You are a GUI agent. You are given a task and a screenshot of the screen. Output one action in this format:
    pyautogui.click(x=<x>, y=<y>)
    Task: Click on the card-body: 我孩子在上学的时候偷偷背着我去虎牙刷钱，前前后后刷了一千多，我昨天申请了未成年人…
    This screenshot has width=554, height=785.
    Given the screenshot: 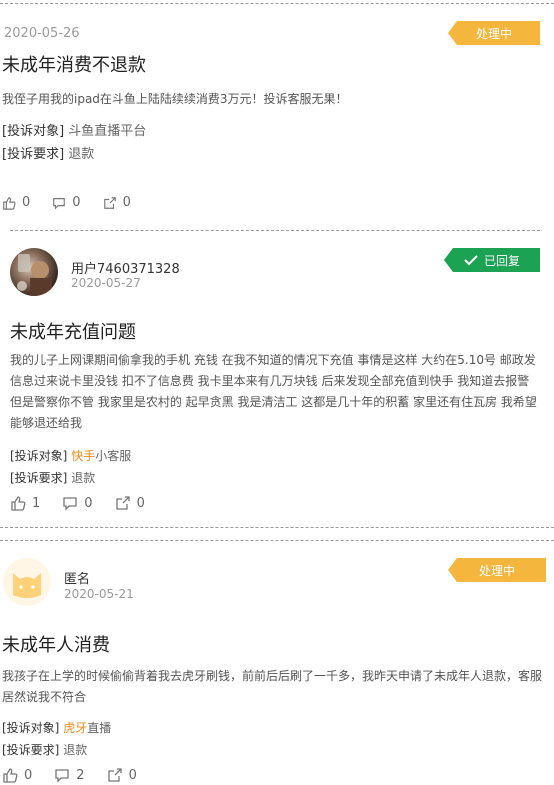 What is the action you would take?
    pyautogui.click(x=272, y=686)
    